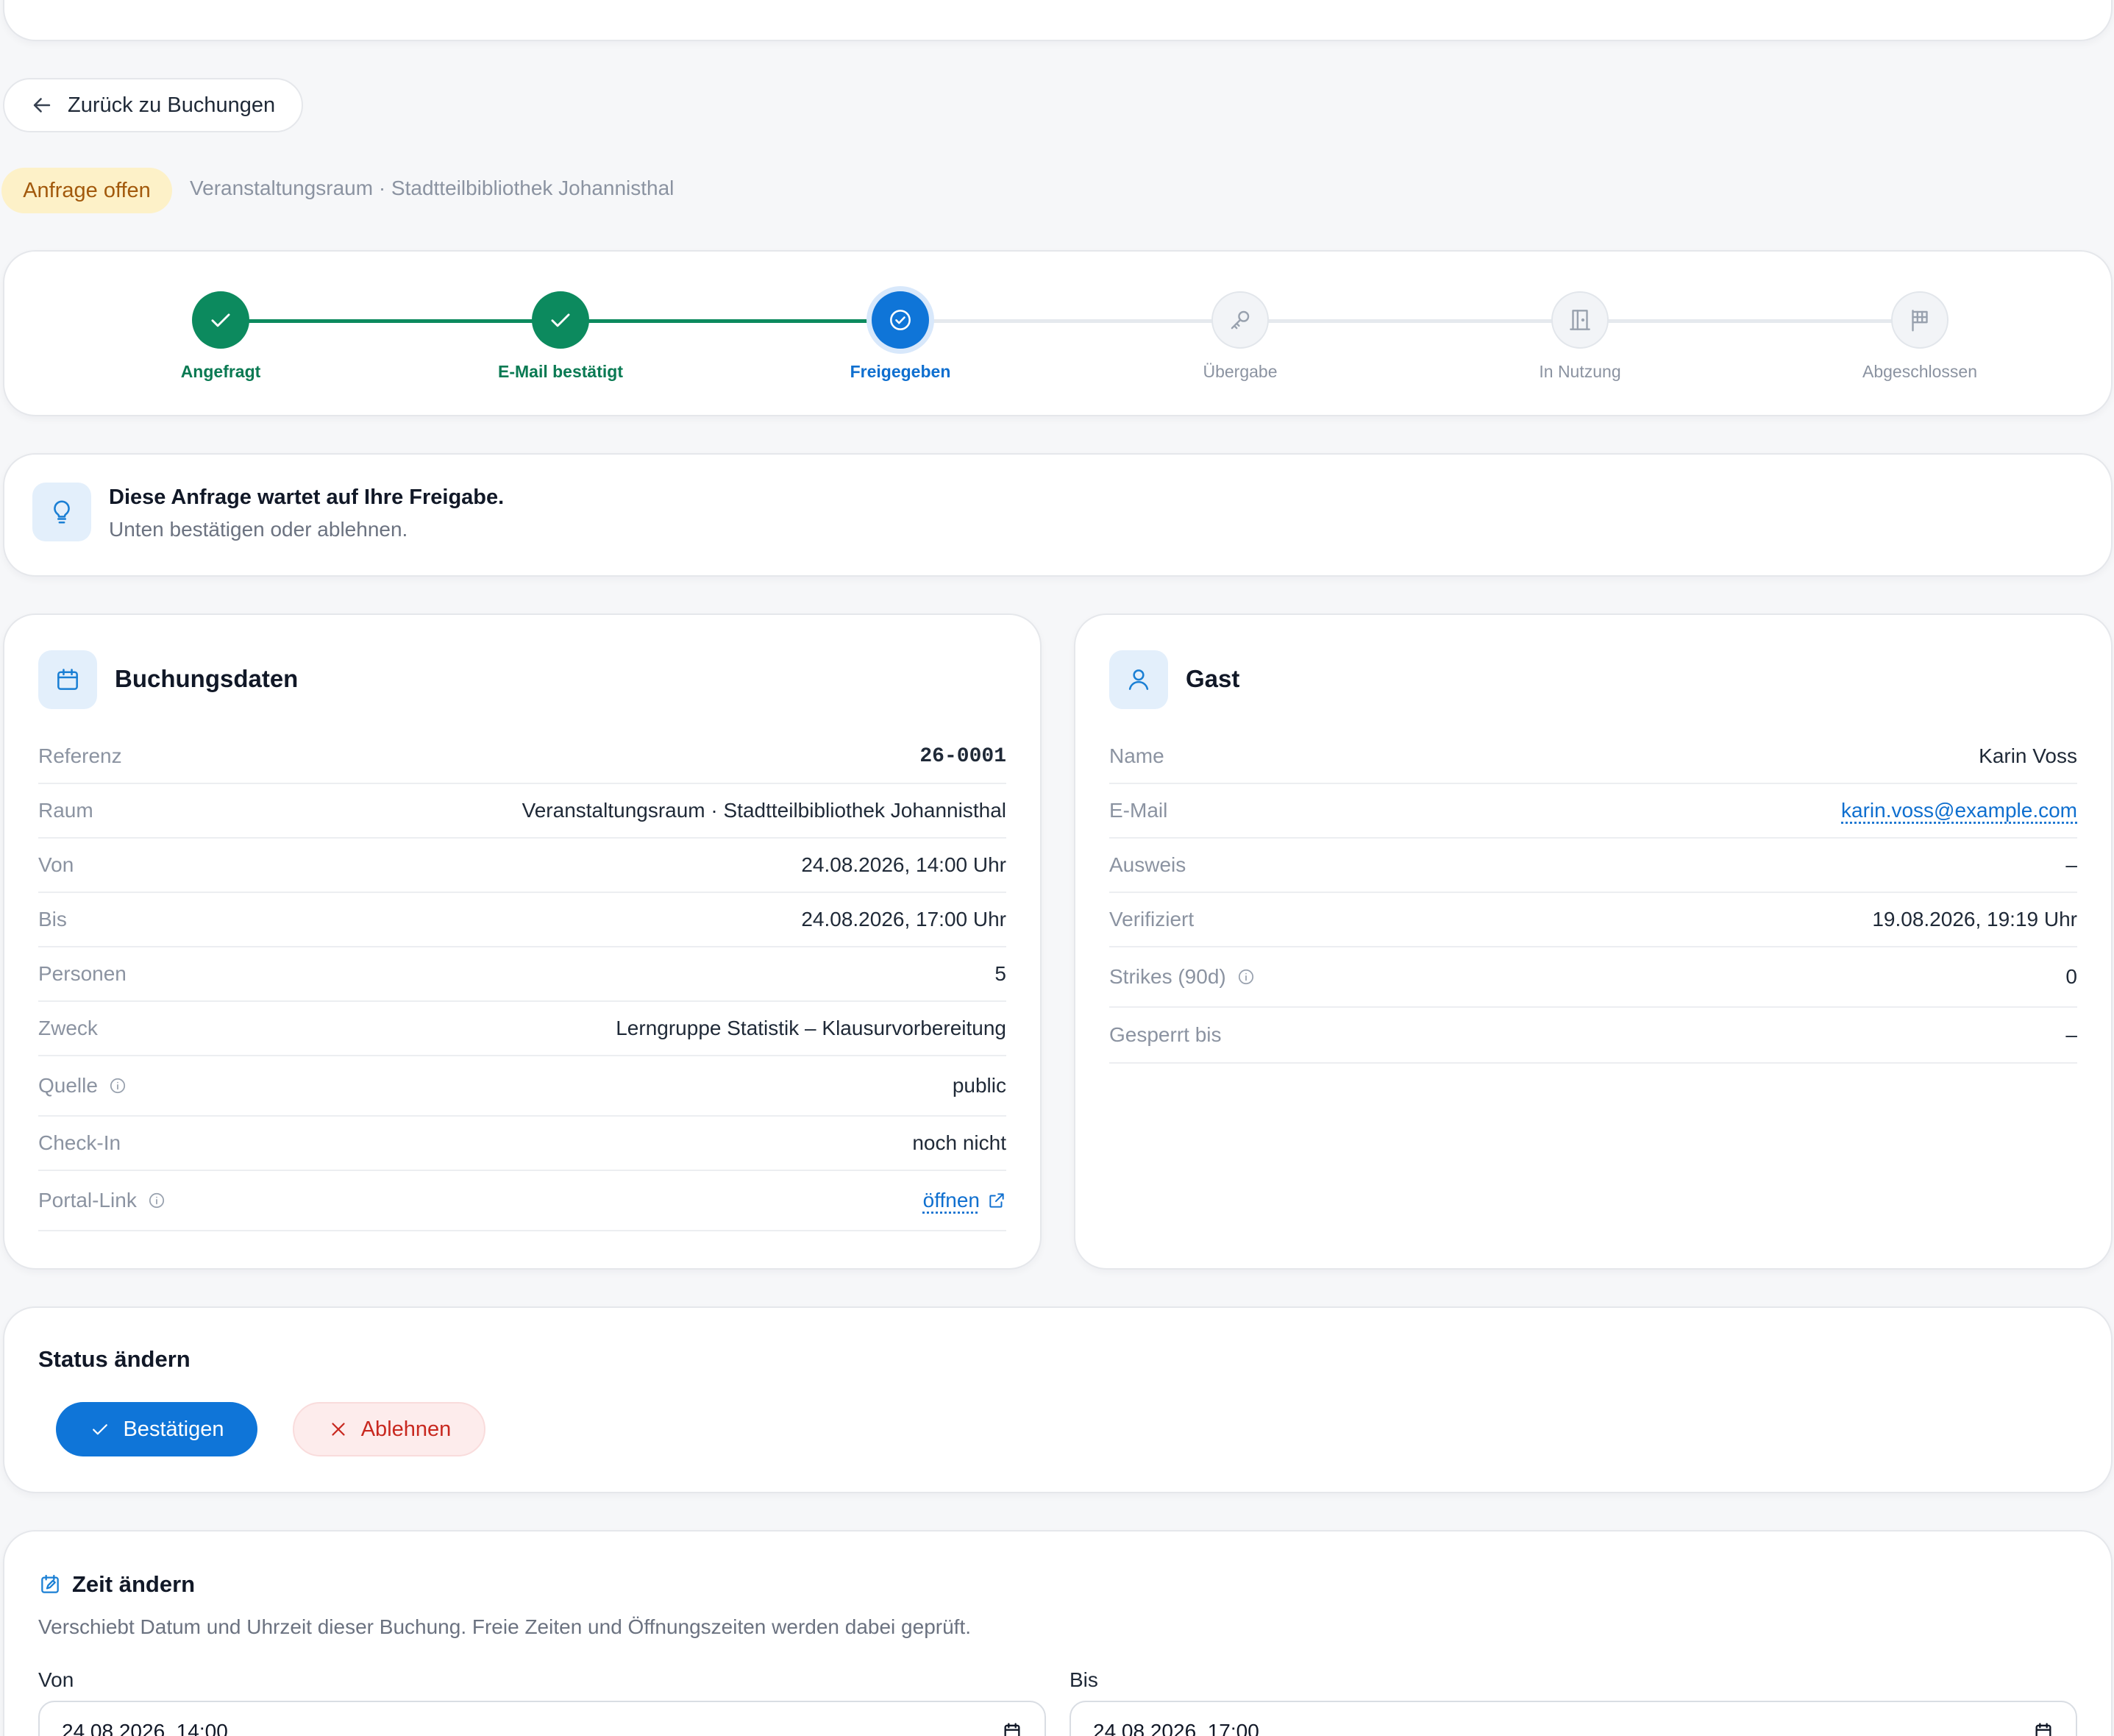 The height and width of the screenshot is (1736, 2114). What do you see at coordinates (1136, 755) in the screenshot?
I see `row-label: Name` at bounding box center [1136, 755].